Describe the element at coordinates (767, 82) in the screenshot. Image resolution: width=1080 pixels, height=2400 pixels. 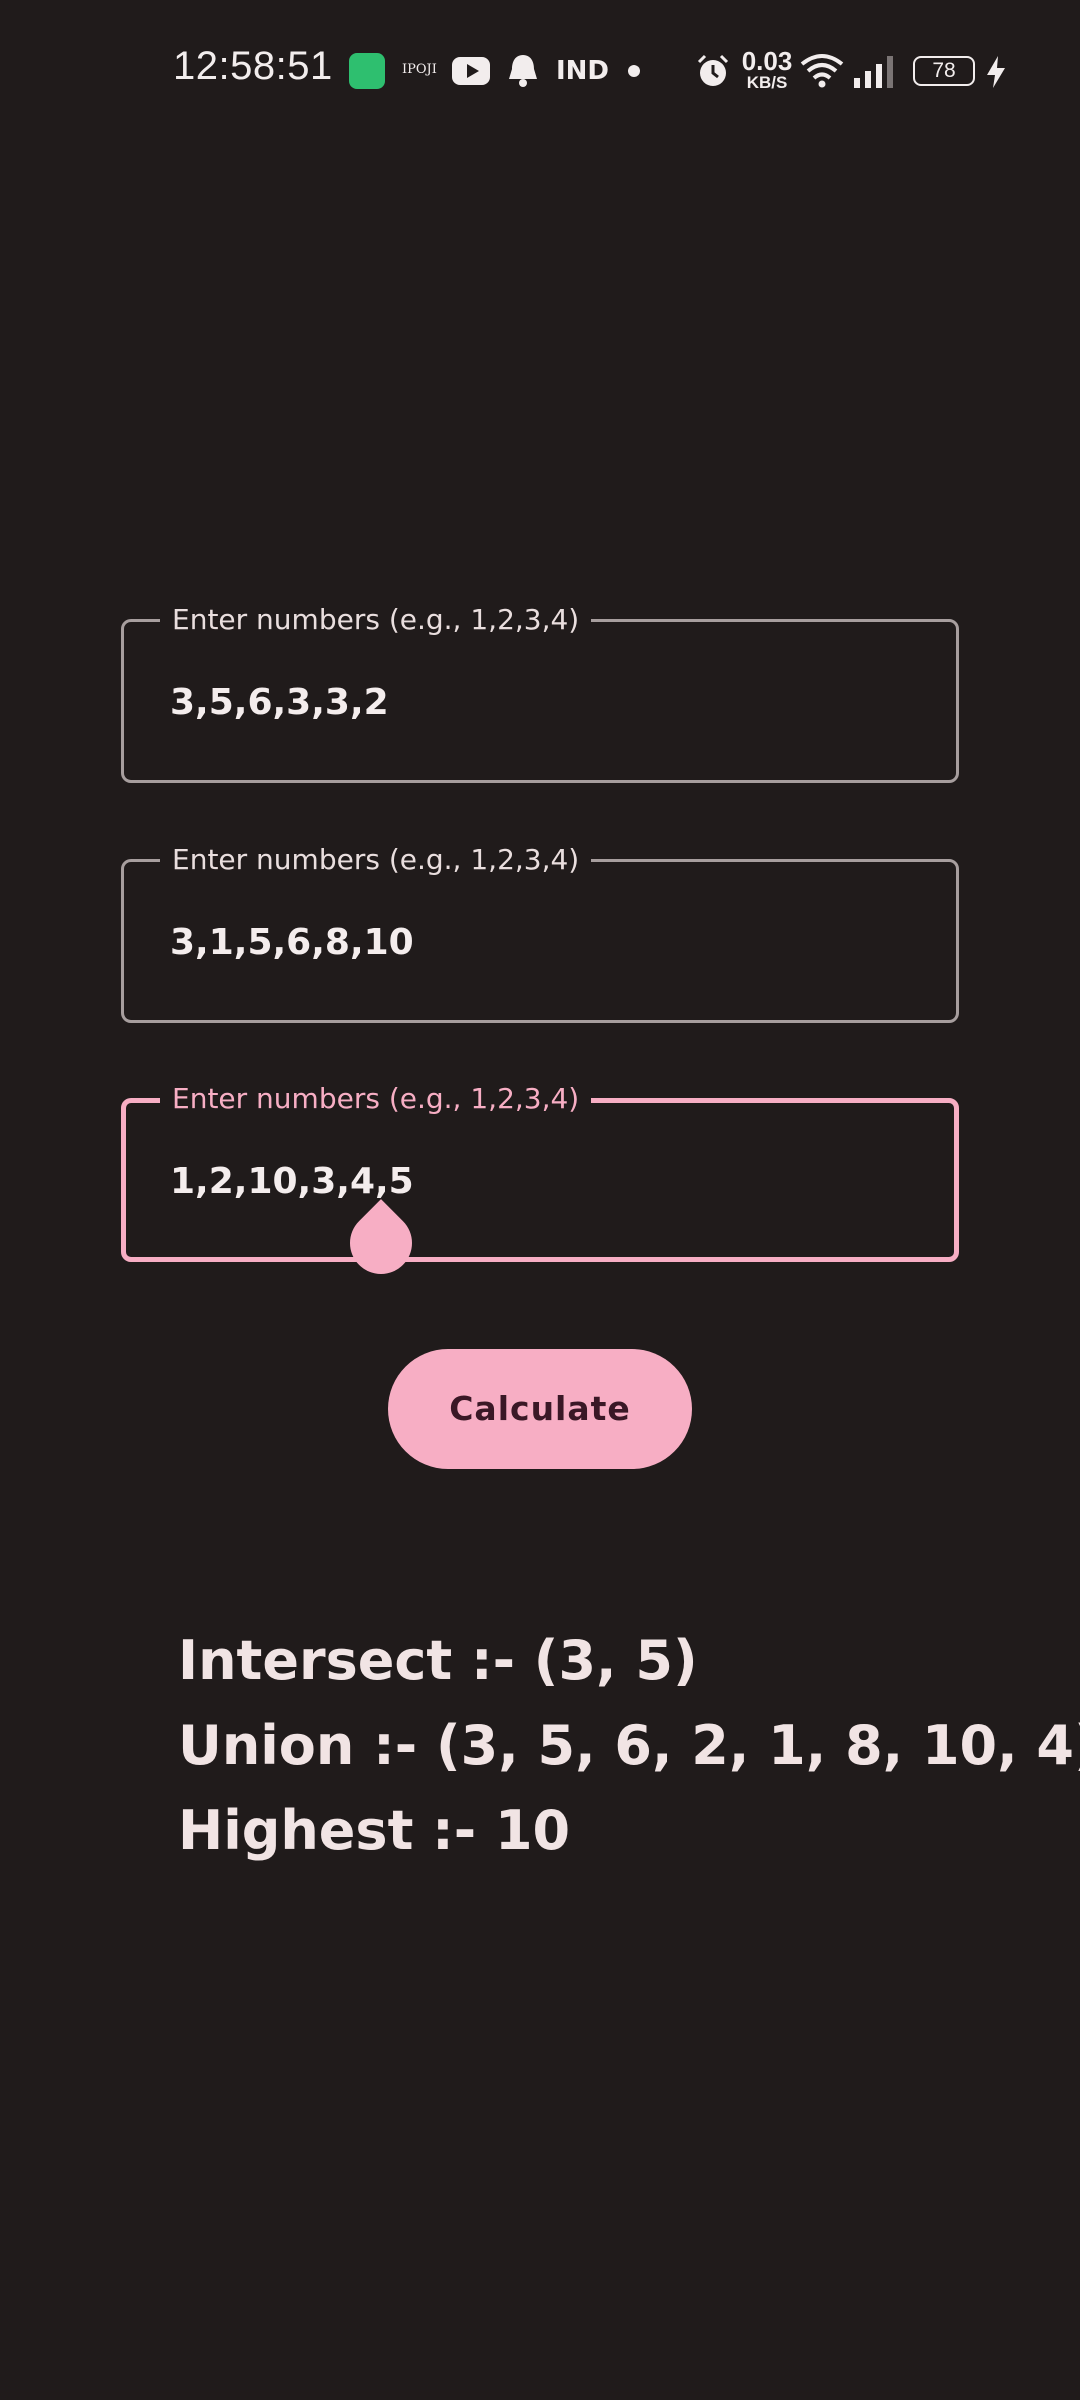
I see `speed-unit: KB/S` at that location.